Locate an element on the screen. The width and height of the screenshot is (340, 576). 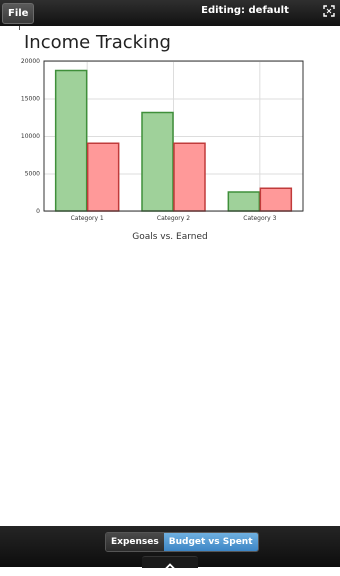
y-tick-label: 10000 is located at coordinates (30, 136).